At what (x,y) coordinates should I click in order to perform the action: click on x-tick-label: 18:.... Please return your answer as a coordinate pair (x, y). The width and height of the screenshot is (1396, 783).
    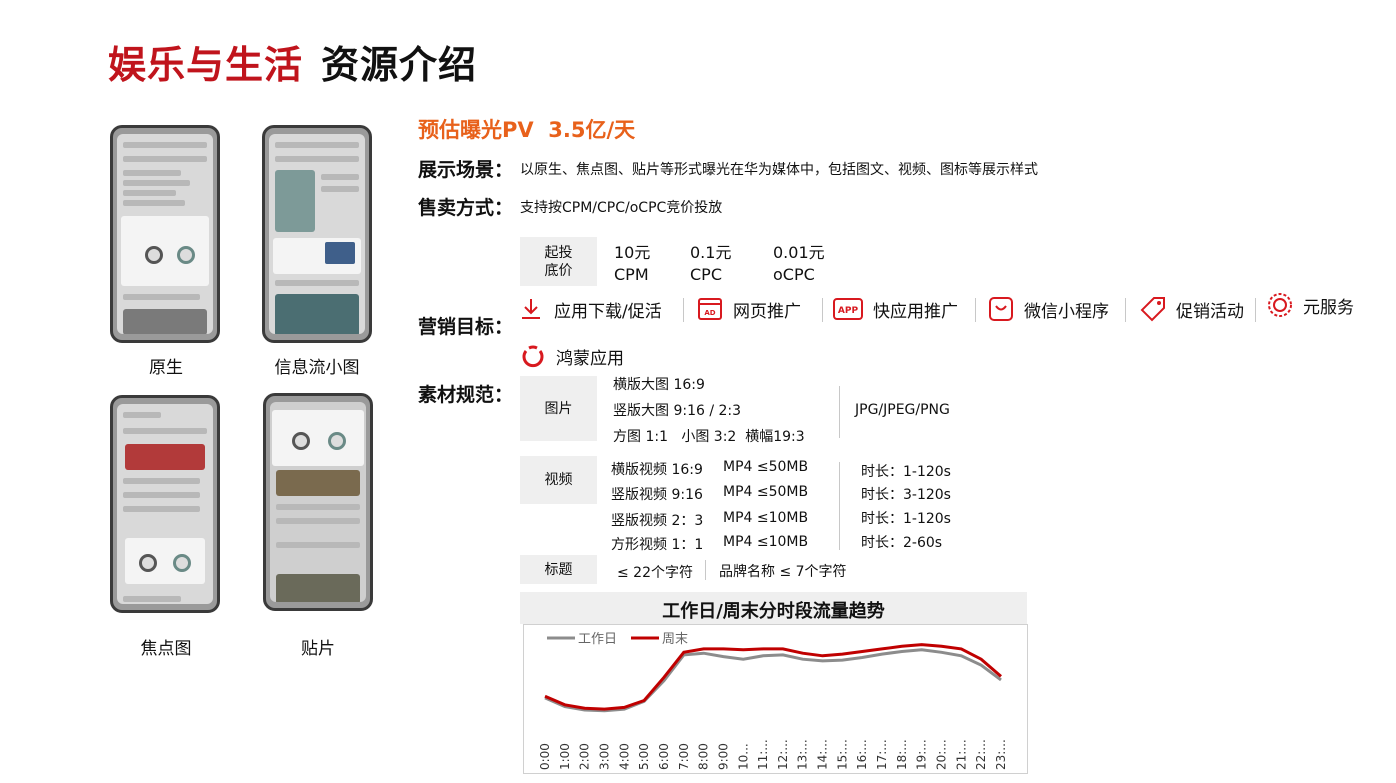
    Looking at the image, I should click on (902, 754).